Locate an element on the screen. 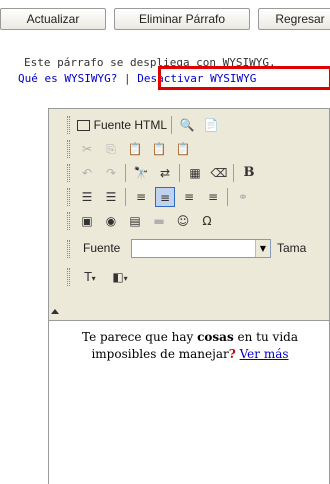 The height and width of the screenshot is (484, 330). preview-icon: 🔍 is located at coordinates (187, 125).